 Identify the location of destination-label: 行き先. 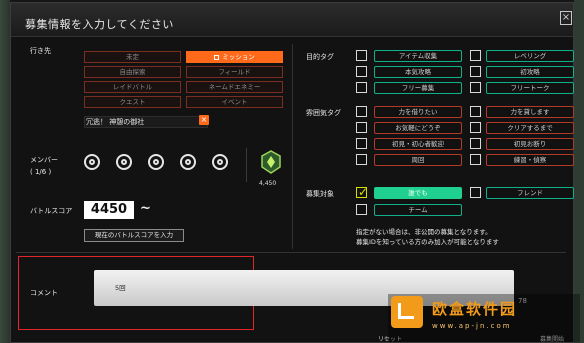
(40, 51).